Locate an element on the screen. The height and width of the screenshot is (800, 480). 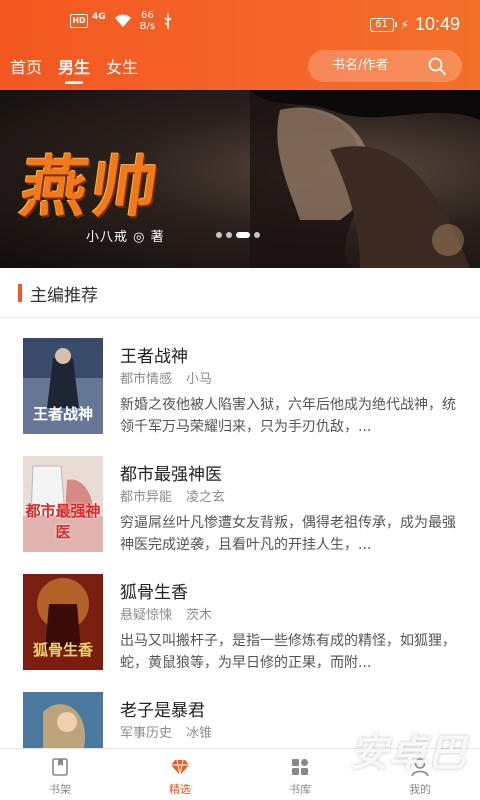
tabbar-label: 我的 is located at coordinates (420, 789).